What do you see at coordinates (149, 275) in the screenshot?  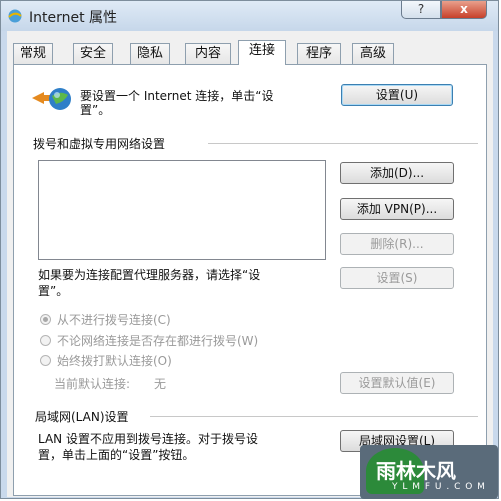 I see `proxy-text-line1: 如果要为连接配置代理服务器，请选择“设` at bounding box center [149, 275].